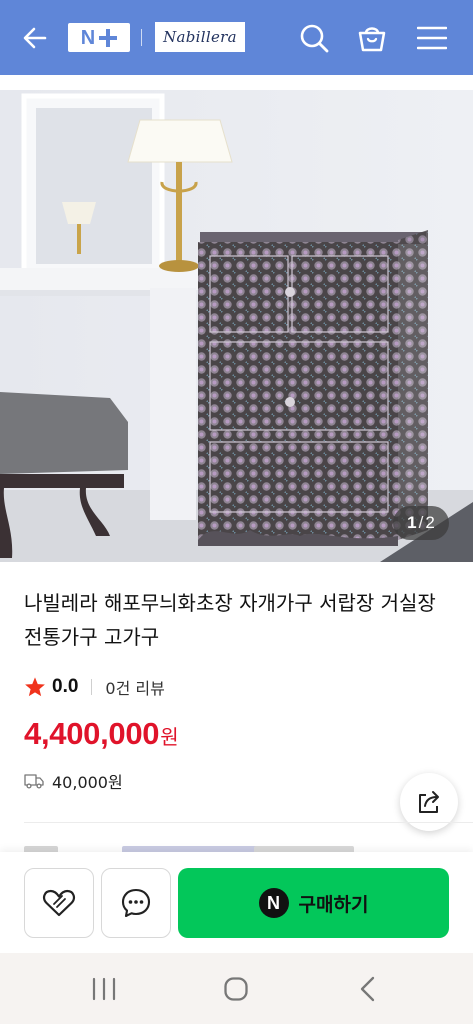  I want to click on price-row: 4,400,000 원, so click(101, 734).